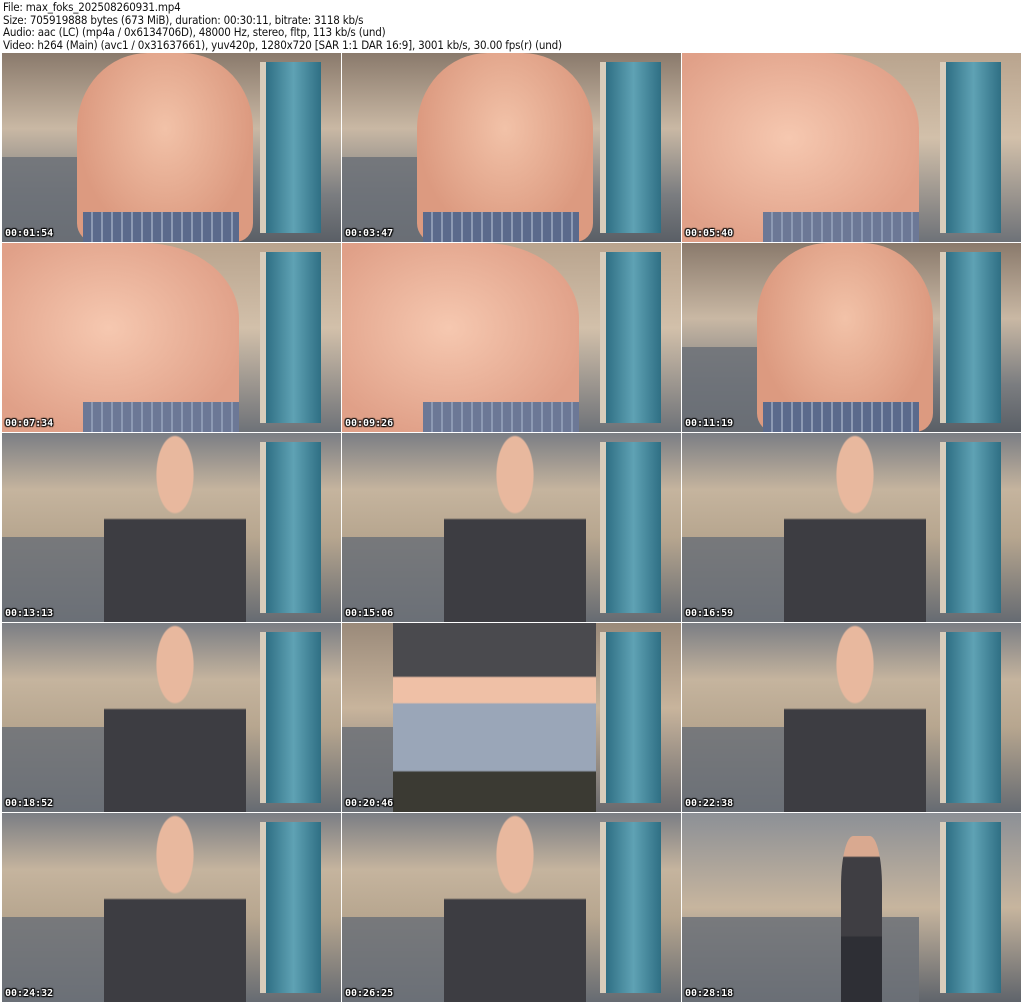  I want to click on video-thumbnail: 00:18:52, so click(171, 717).